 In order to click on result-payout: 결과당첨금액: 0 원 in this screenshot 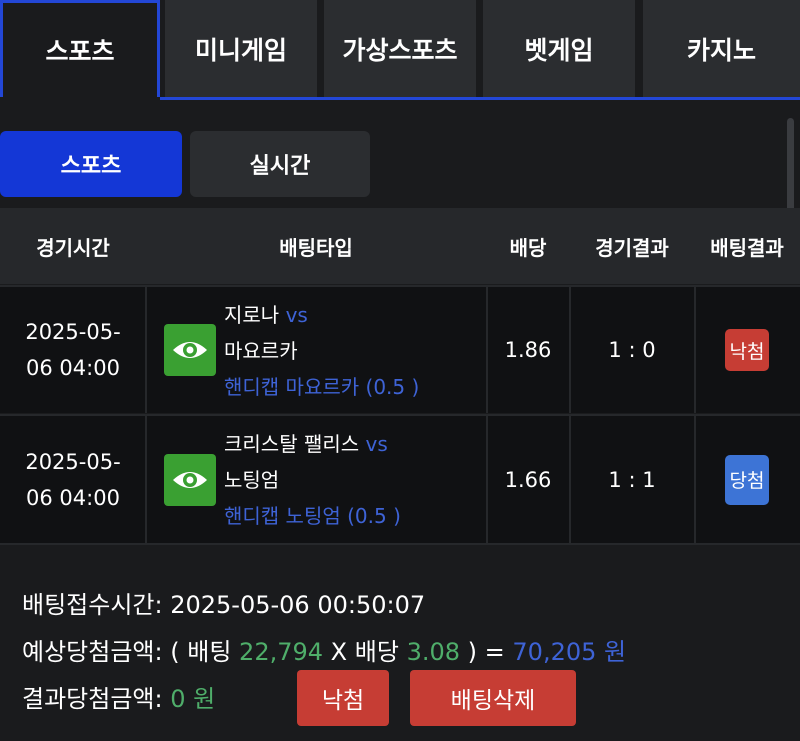, I will do `click(119, 699)`.